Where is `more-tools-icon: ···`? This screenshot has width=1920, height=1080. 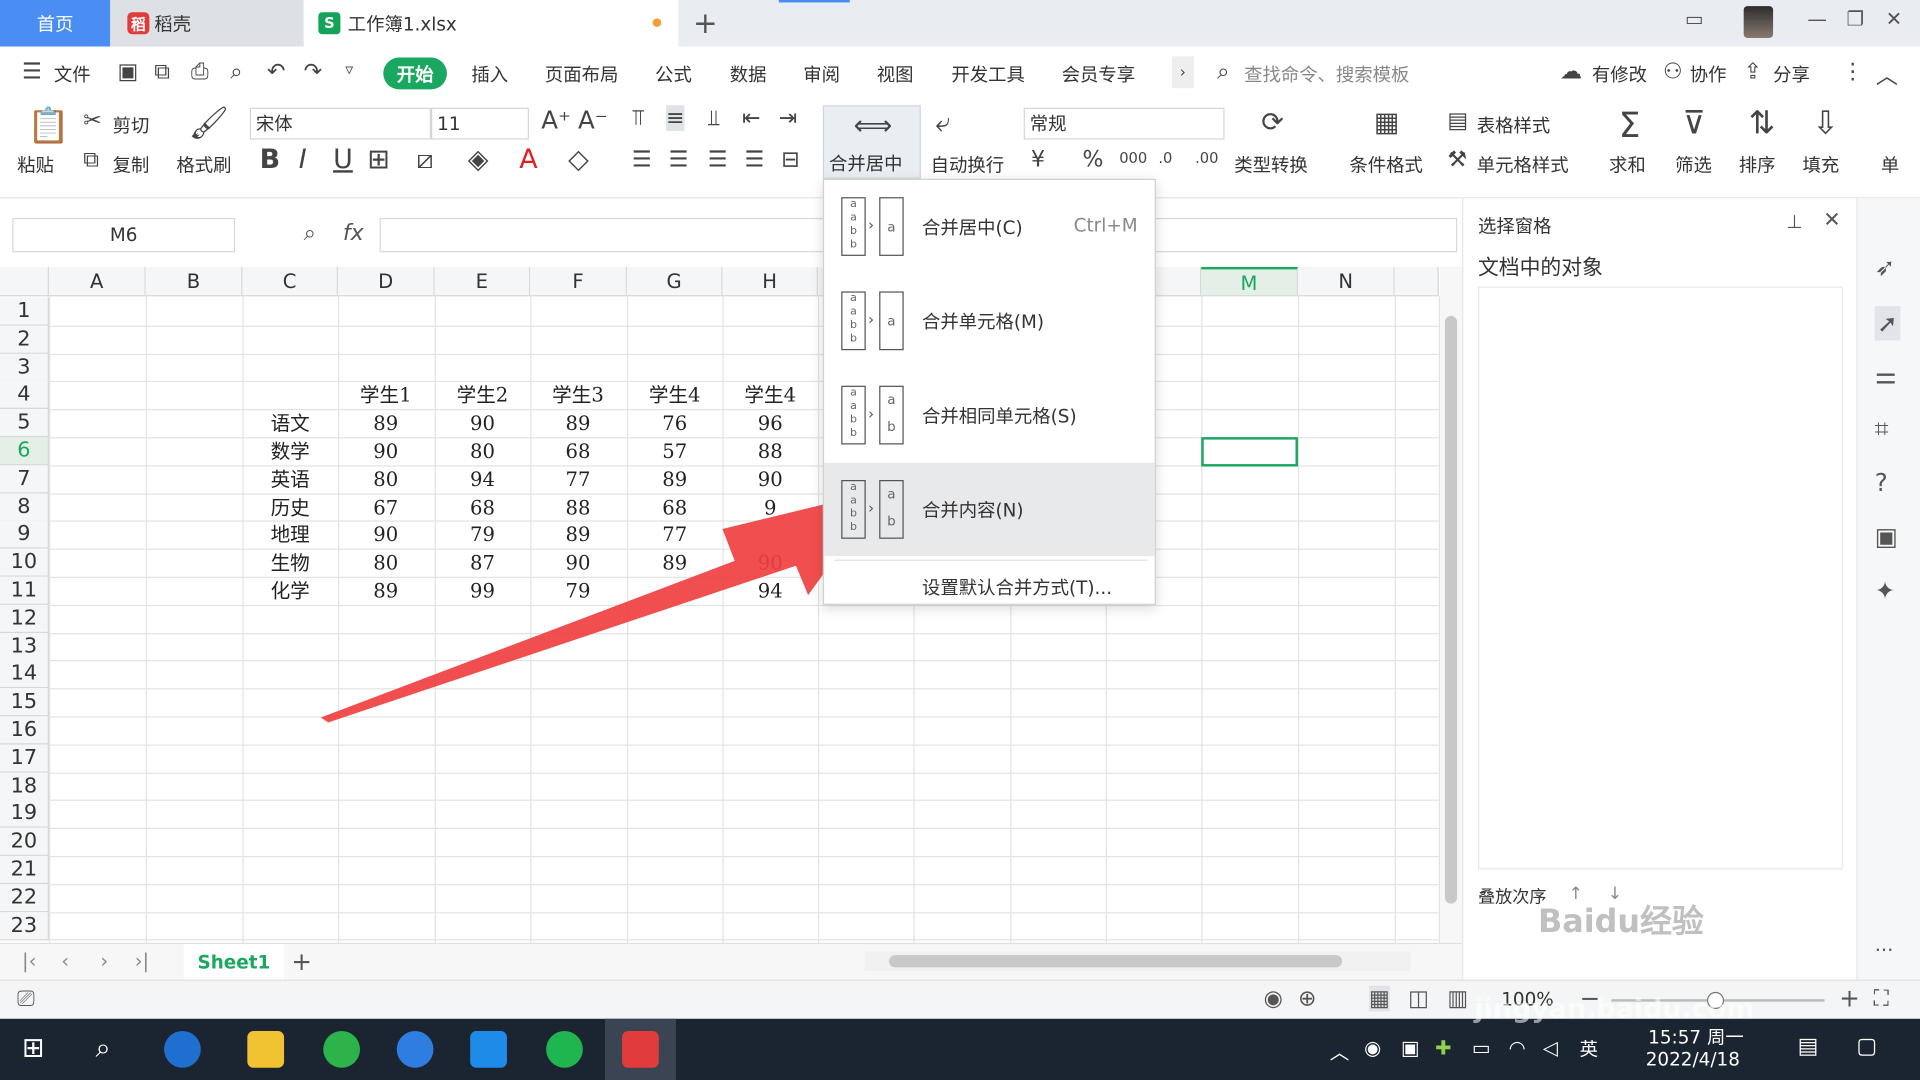 more-tools-icon: ··· is located at coordinates (1884, 949).